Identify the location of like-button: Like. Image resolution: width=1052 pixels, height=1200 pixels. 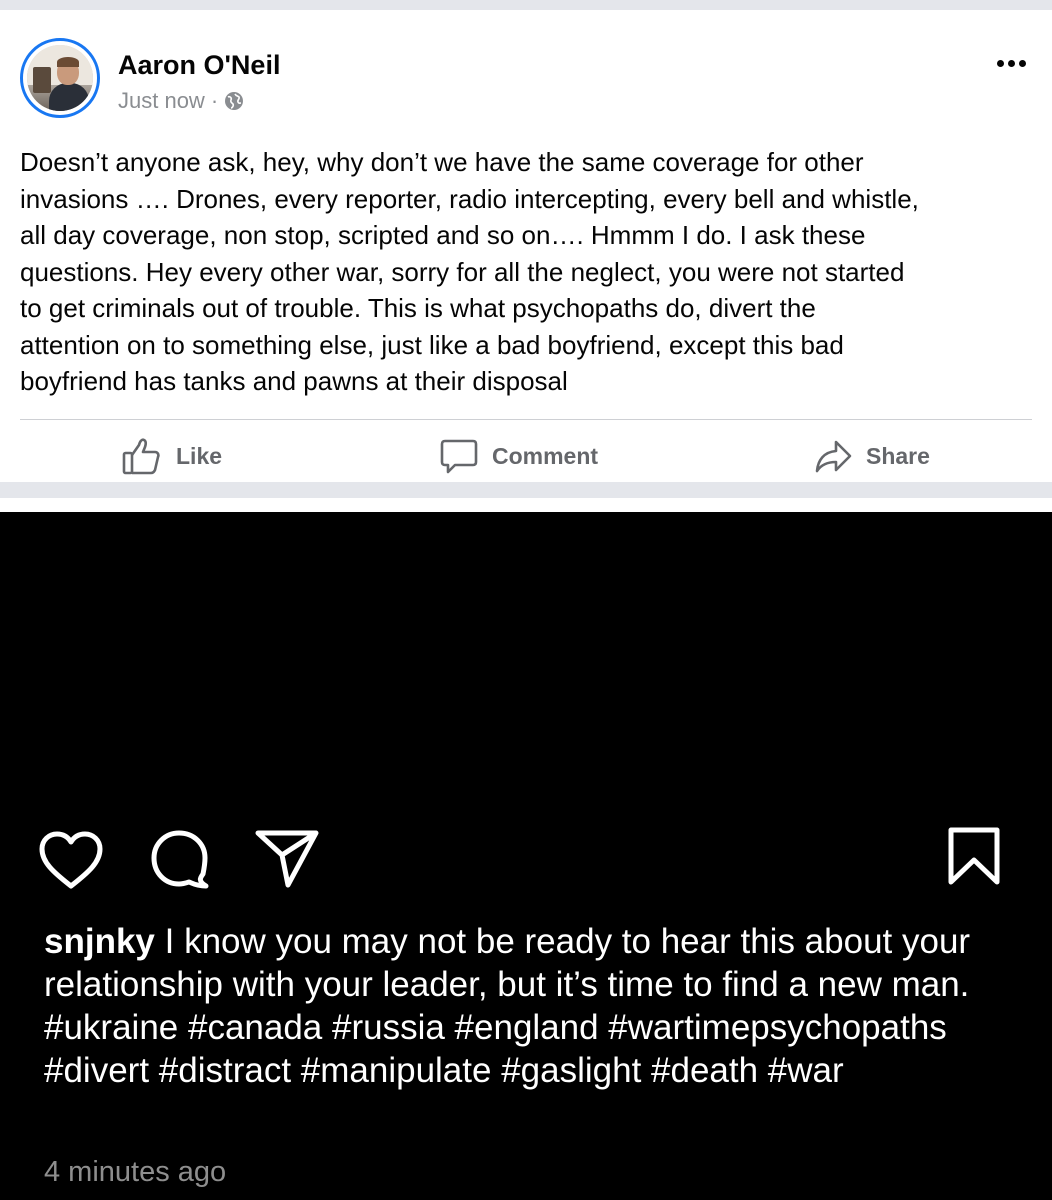
(172, 456).